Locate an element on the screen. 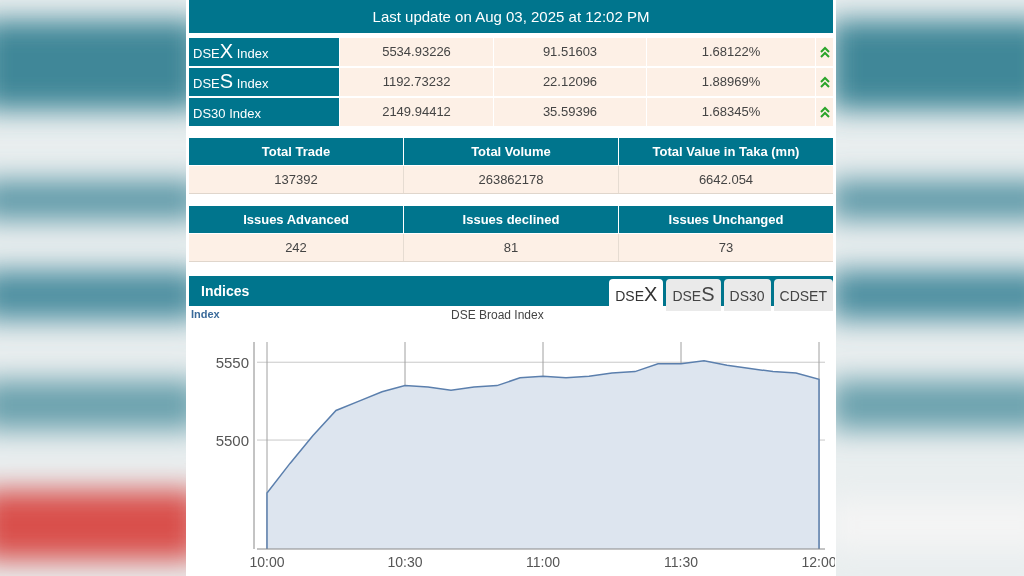 Image resolution: width=1024 pixels, height=576 pixels. x-tick-label: 12:00 is located at coordinates (818, 562).